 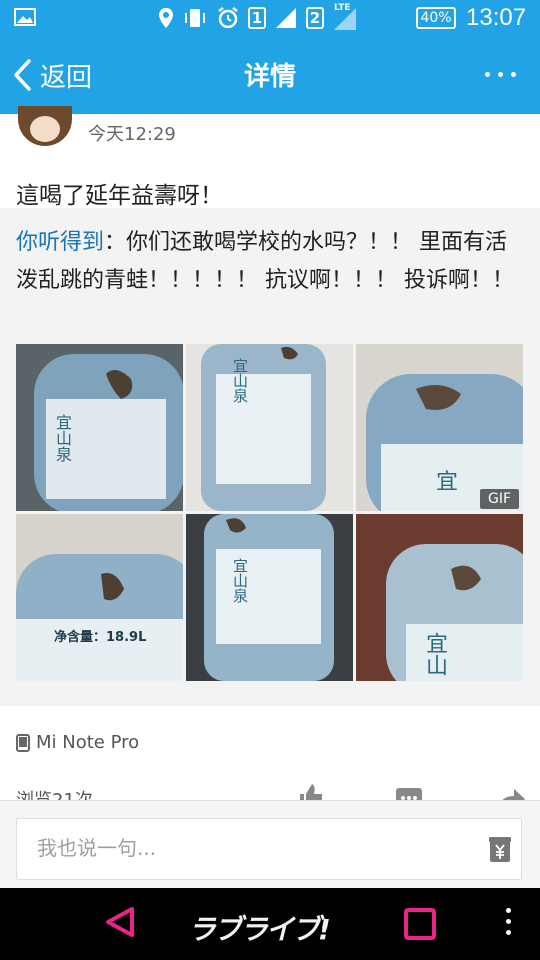 I want to click on sim1-indicator: 1, so click(x=257, y=18).